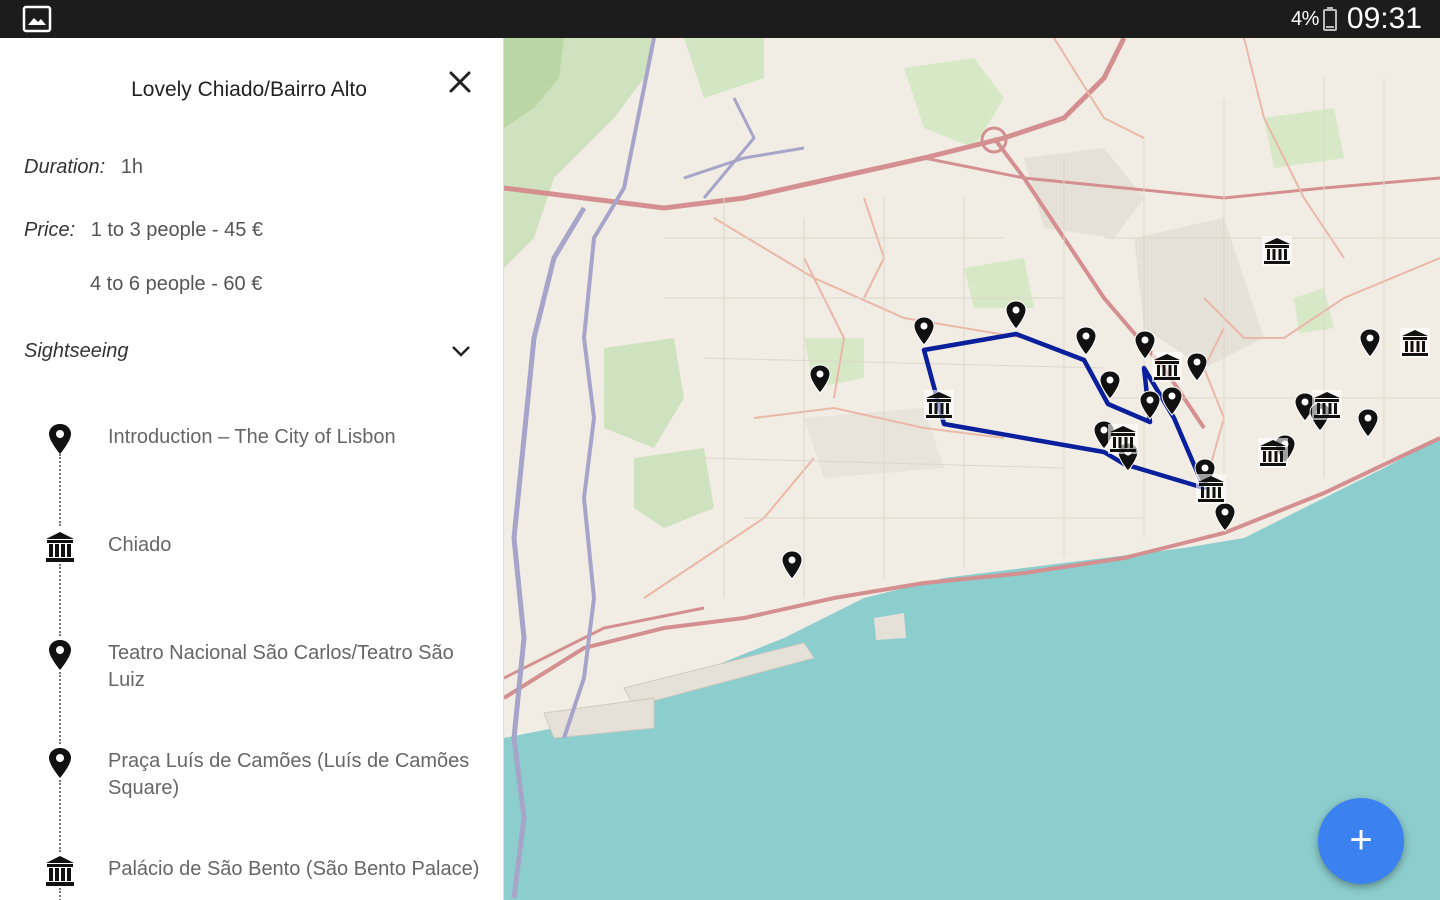 The width and height of the screenshot is (1440, 900). I want to click on duration-row: Duration: 1h, so click(83, 167).